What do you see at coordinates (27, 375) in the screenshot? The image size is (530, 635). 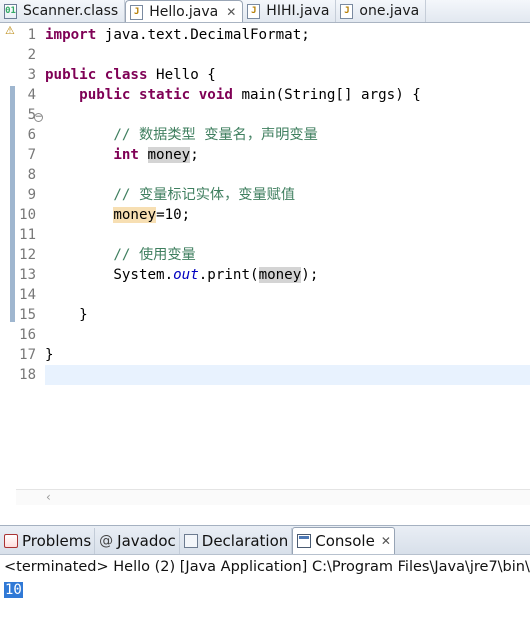 I see `line-number: 18` at bounding box center [27, 375].